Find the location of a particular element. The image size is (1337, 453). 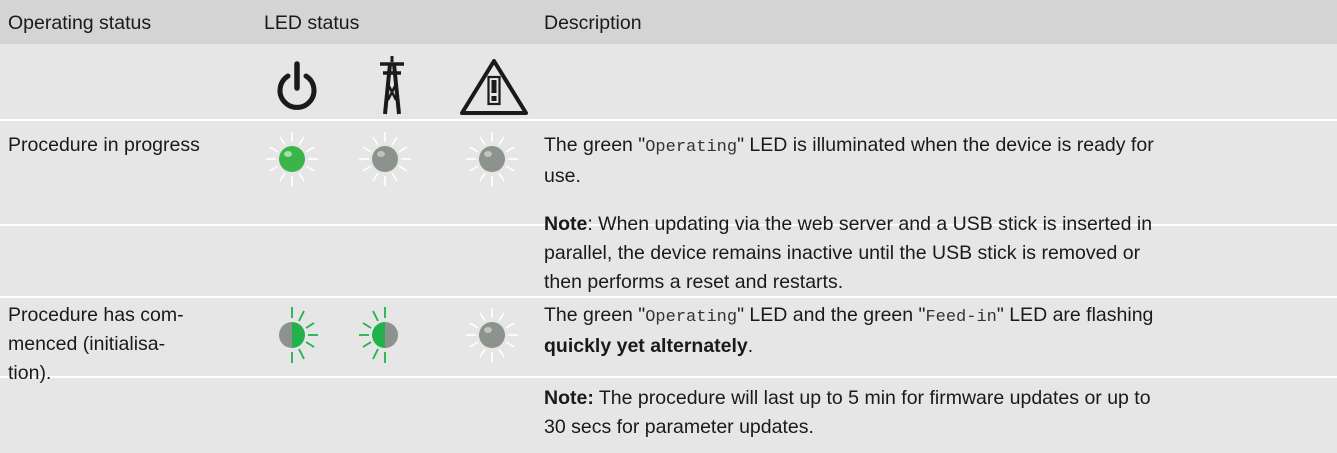

green-led-glow-icon is located at coordinates (292, 159).